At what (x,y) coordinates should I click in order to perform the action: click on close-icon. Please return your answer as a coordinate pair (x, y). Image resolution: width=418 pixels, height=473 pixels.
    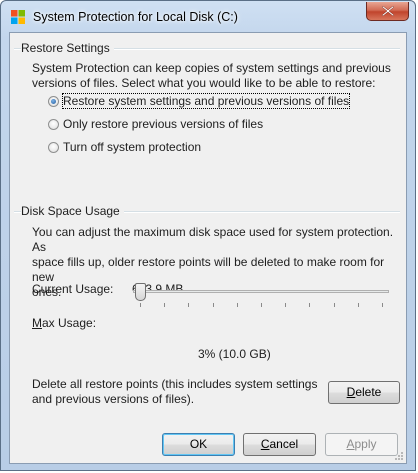
    Looking at the image, I should click on (388, 11).